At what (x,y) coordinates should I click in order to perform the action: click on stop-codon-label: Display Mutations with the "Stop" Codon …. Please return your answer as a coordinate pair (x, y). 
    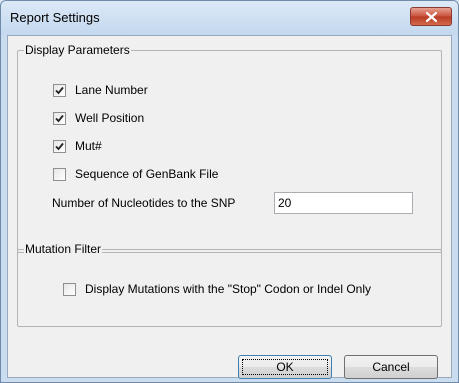
    Looking at the image, I should click on (228, 289).